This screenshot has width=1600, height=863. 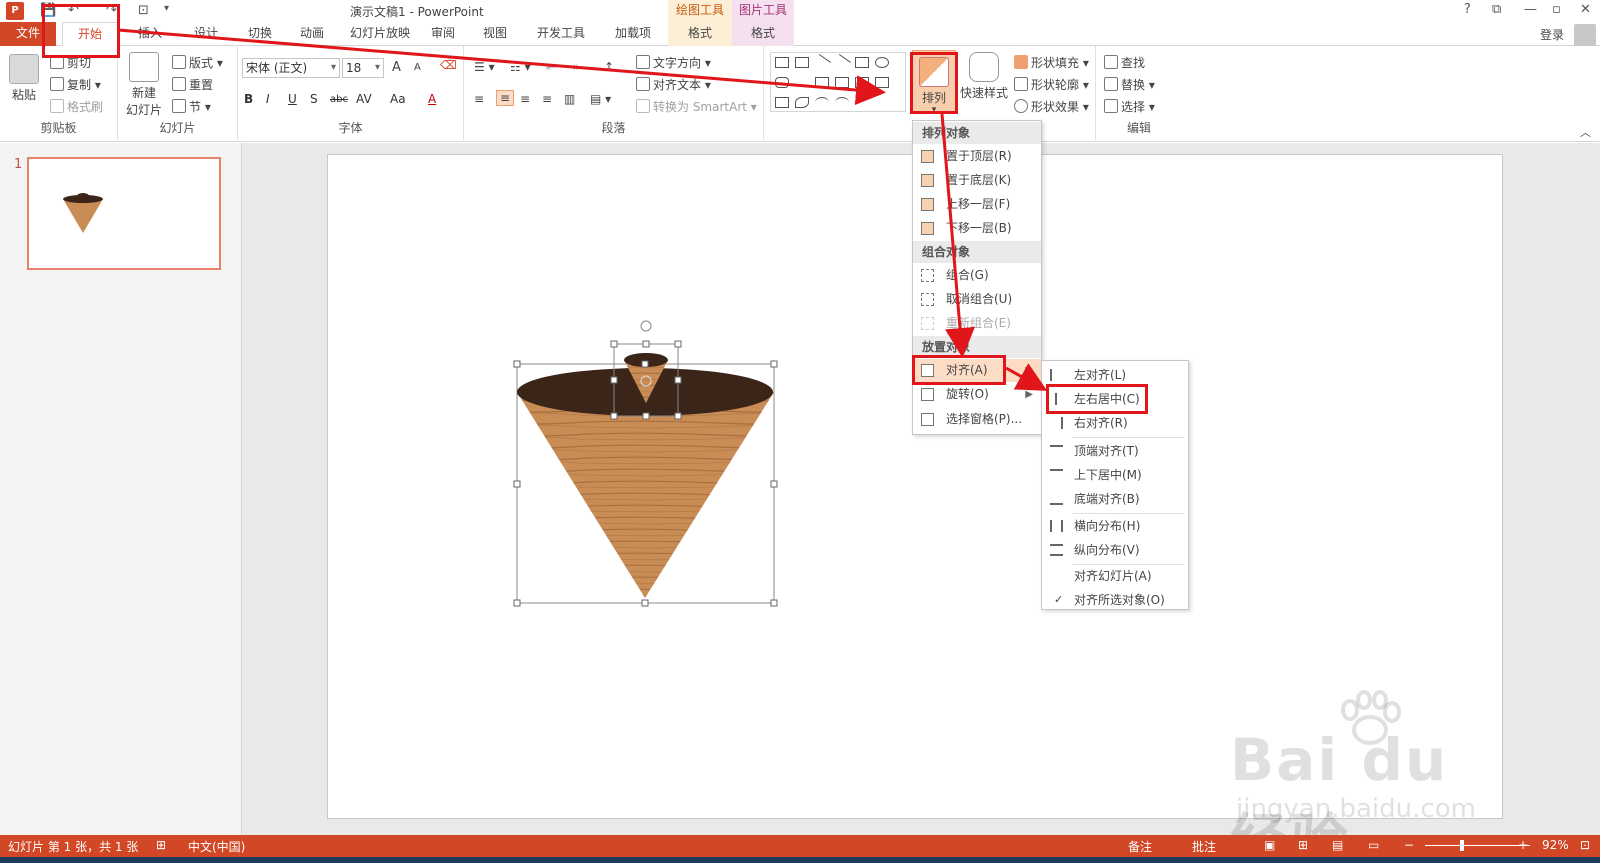 I want to click on connector-shape-icon, so click(x=822, y=82).